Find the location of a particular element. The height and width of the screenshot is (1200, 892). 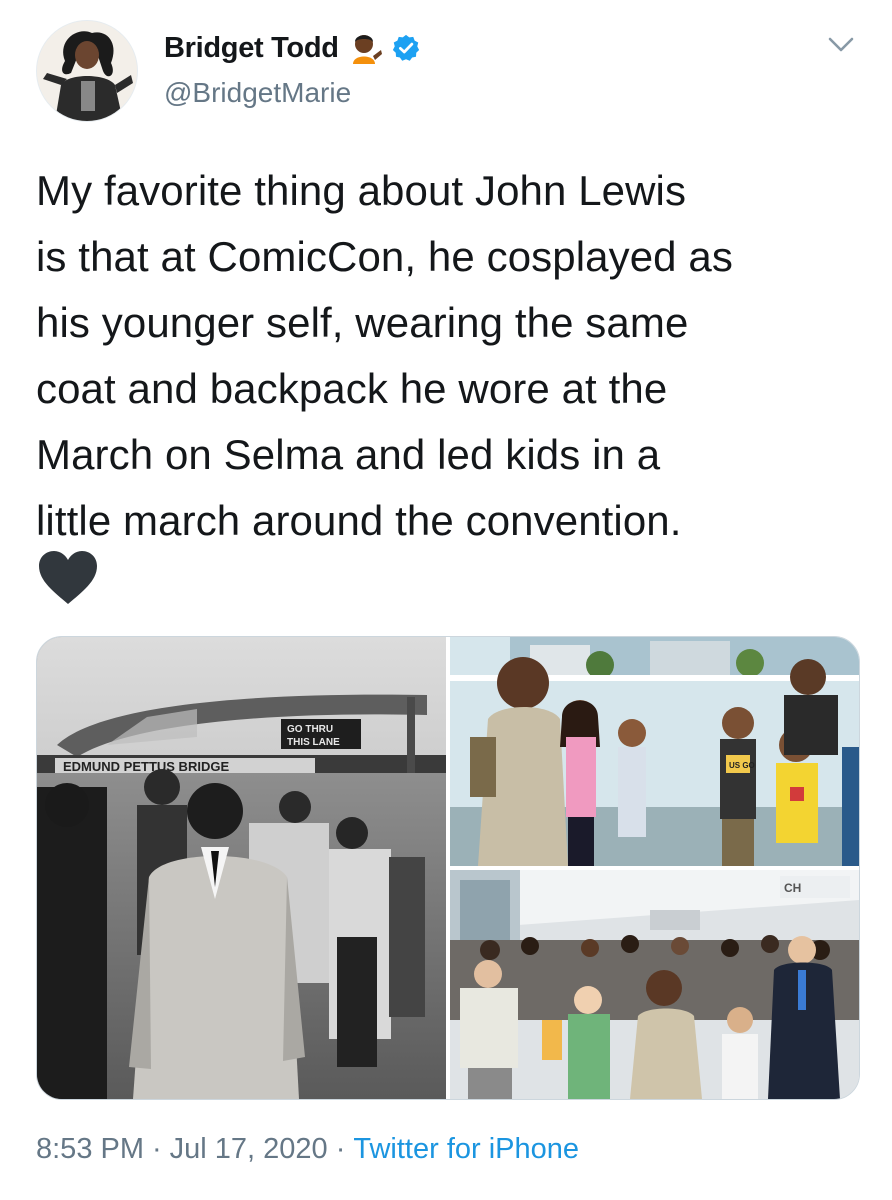

tweet-time: 8:53 PM is located at coordinates (90, 1149).